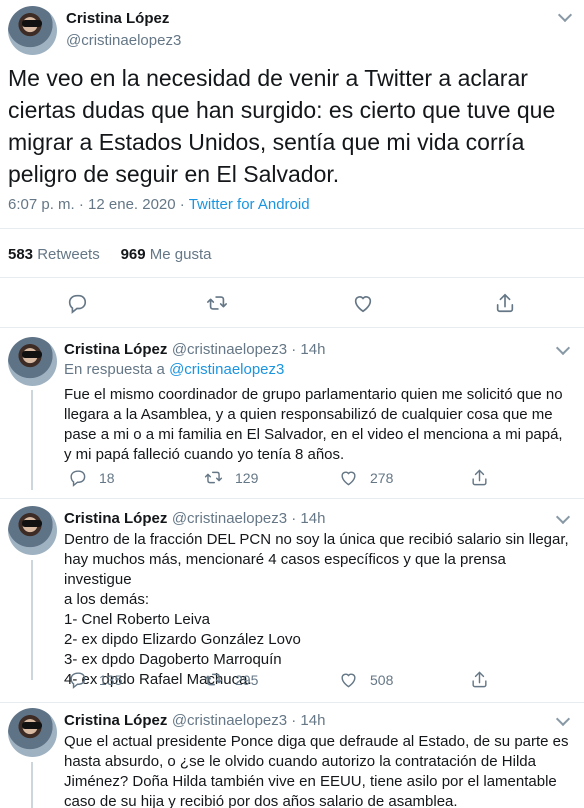  What do you see at coordinates (366, 477) in the screenshot?
I see `like-action: 278` at bounding box center [366, 477].